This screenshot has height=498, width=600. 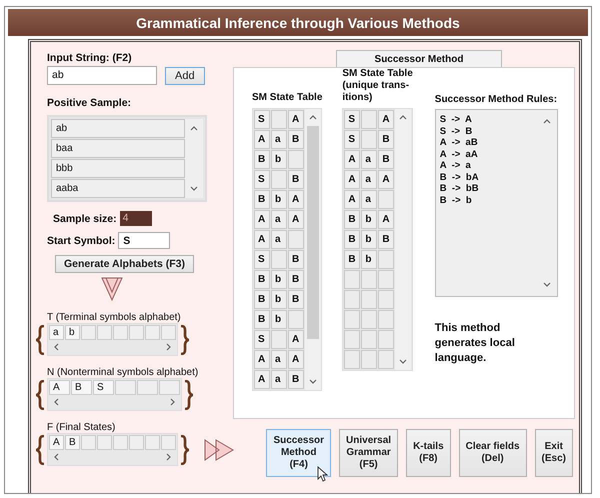 I want to click on down-arrow-icon, so click(x=112, y=289).